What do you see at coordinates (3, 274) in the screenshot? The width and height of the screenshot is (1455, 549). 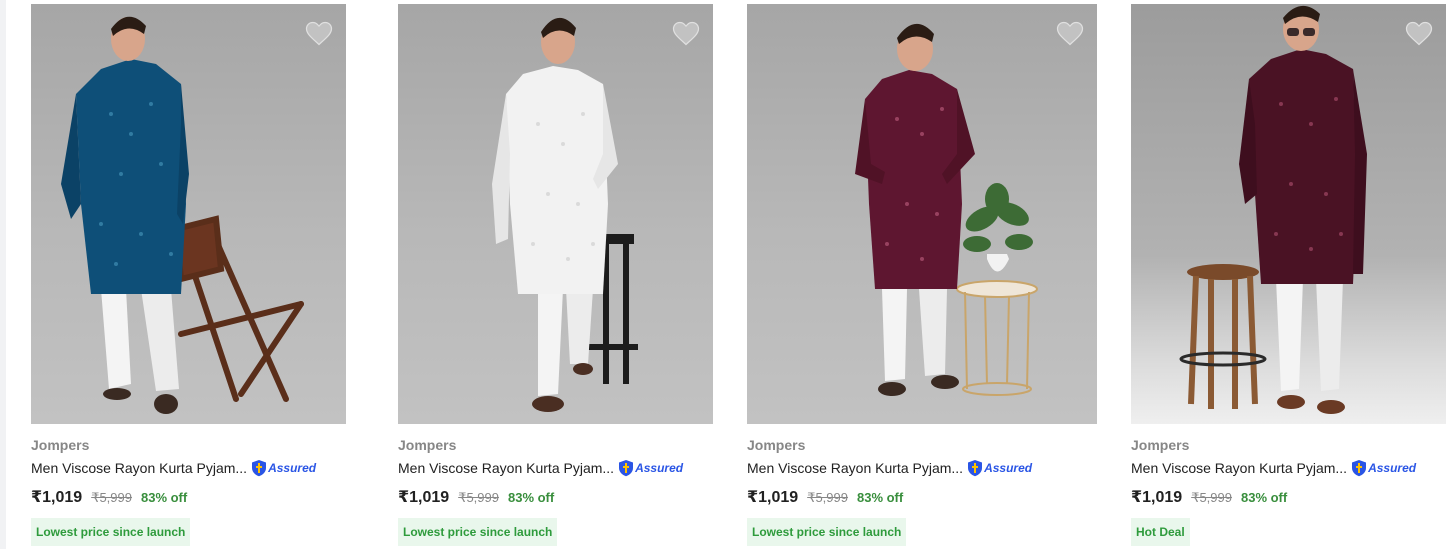 I see `page-left-border` at bounding box center [3, 274].